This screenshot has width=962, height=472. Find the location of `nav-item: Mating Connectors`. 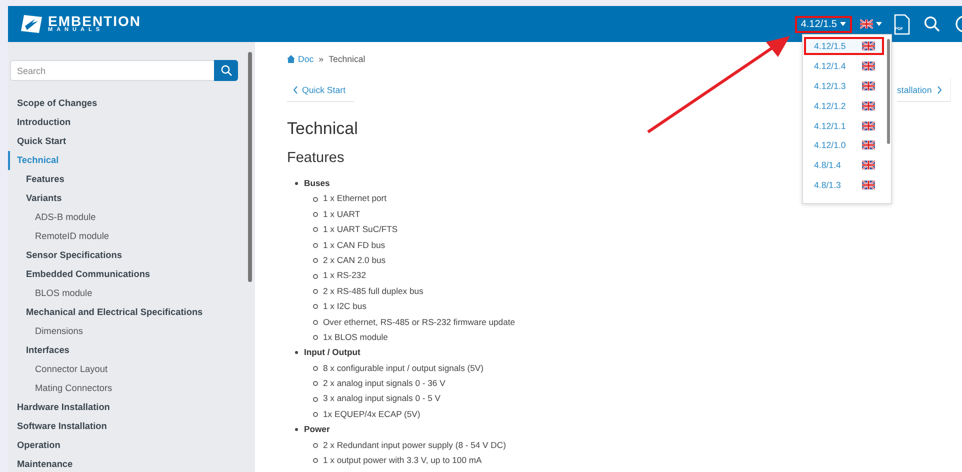

nav-item: Mating Connectors is located at coordinates (126, 388).